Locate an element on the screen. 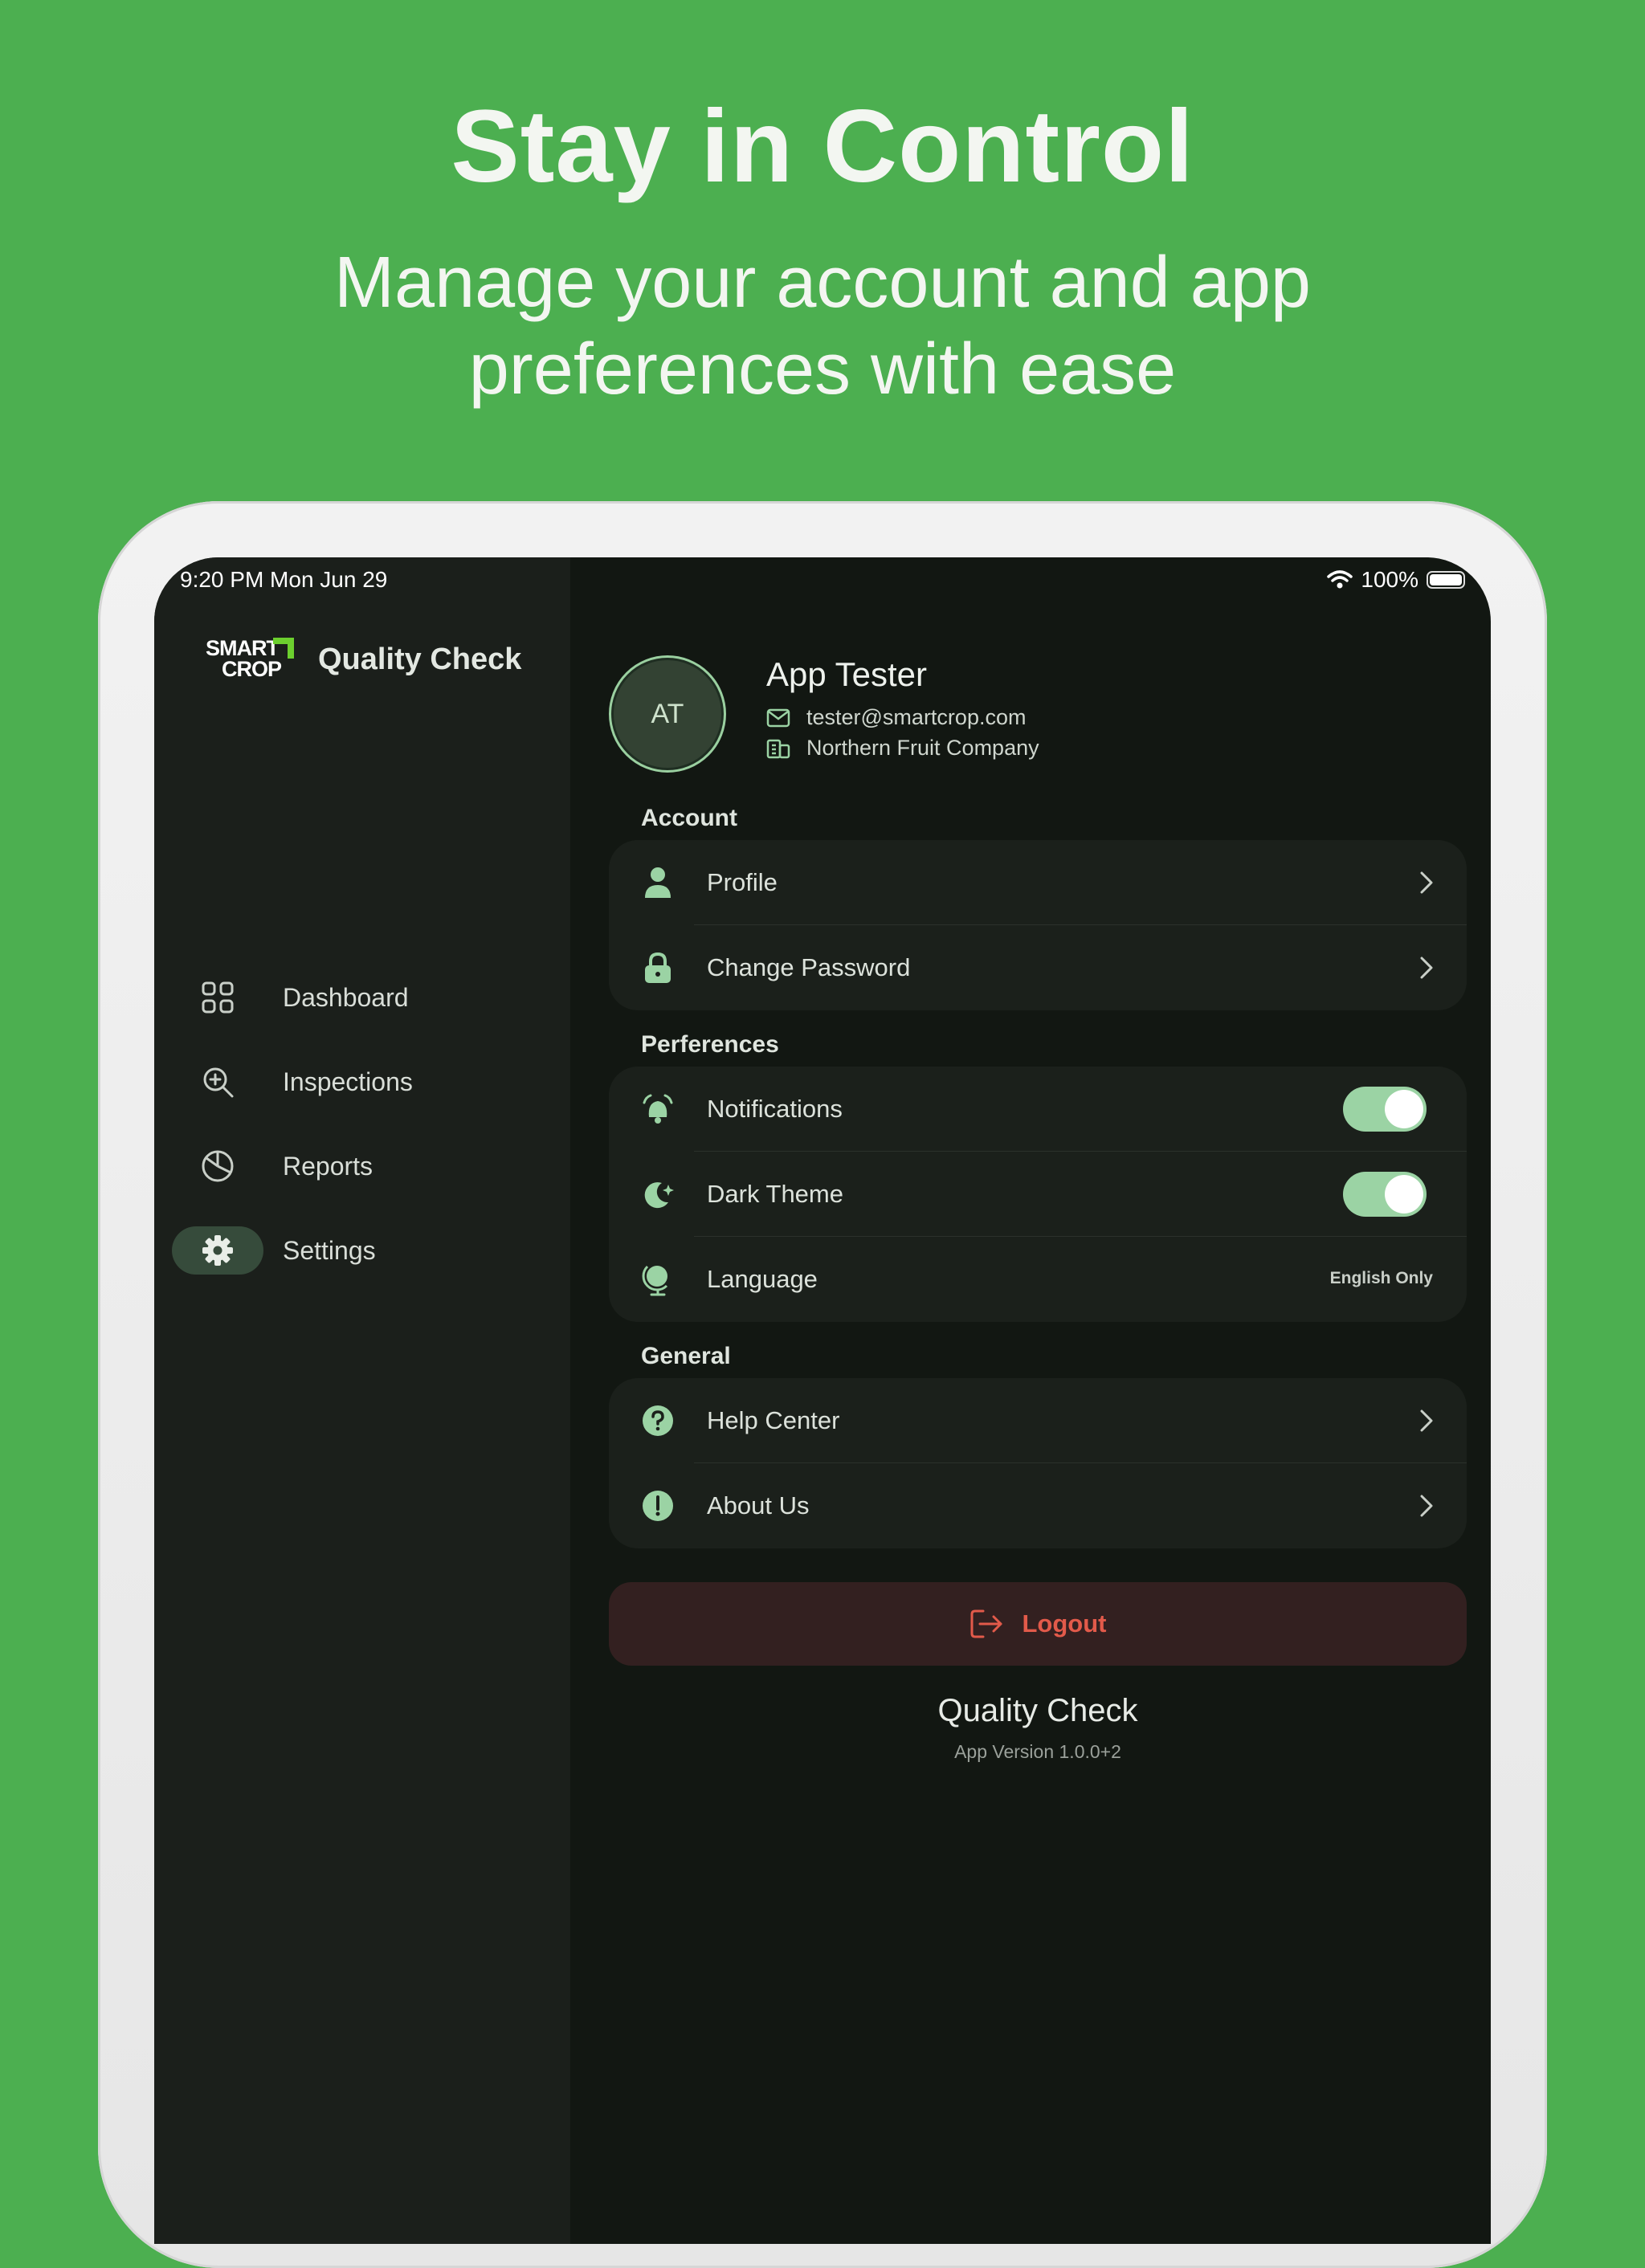  user-email-line: tester@smartcrop.com is located at coordinates (896, 717).